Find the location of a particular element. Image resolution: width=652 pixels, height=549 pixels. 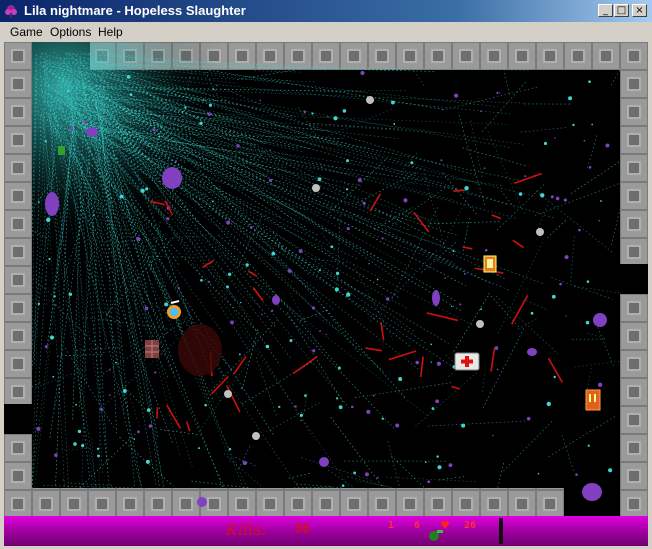

grenade-icon is located at coordinates (436, 535).